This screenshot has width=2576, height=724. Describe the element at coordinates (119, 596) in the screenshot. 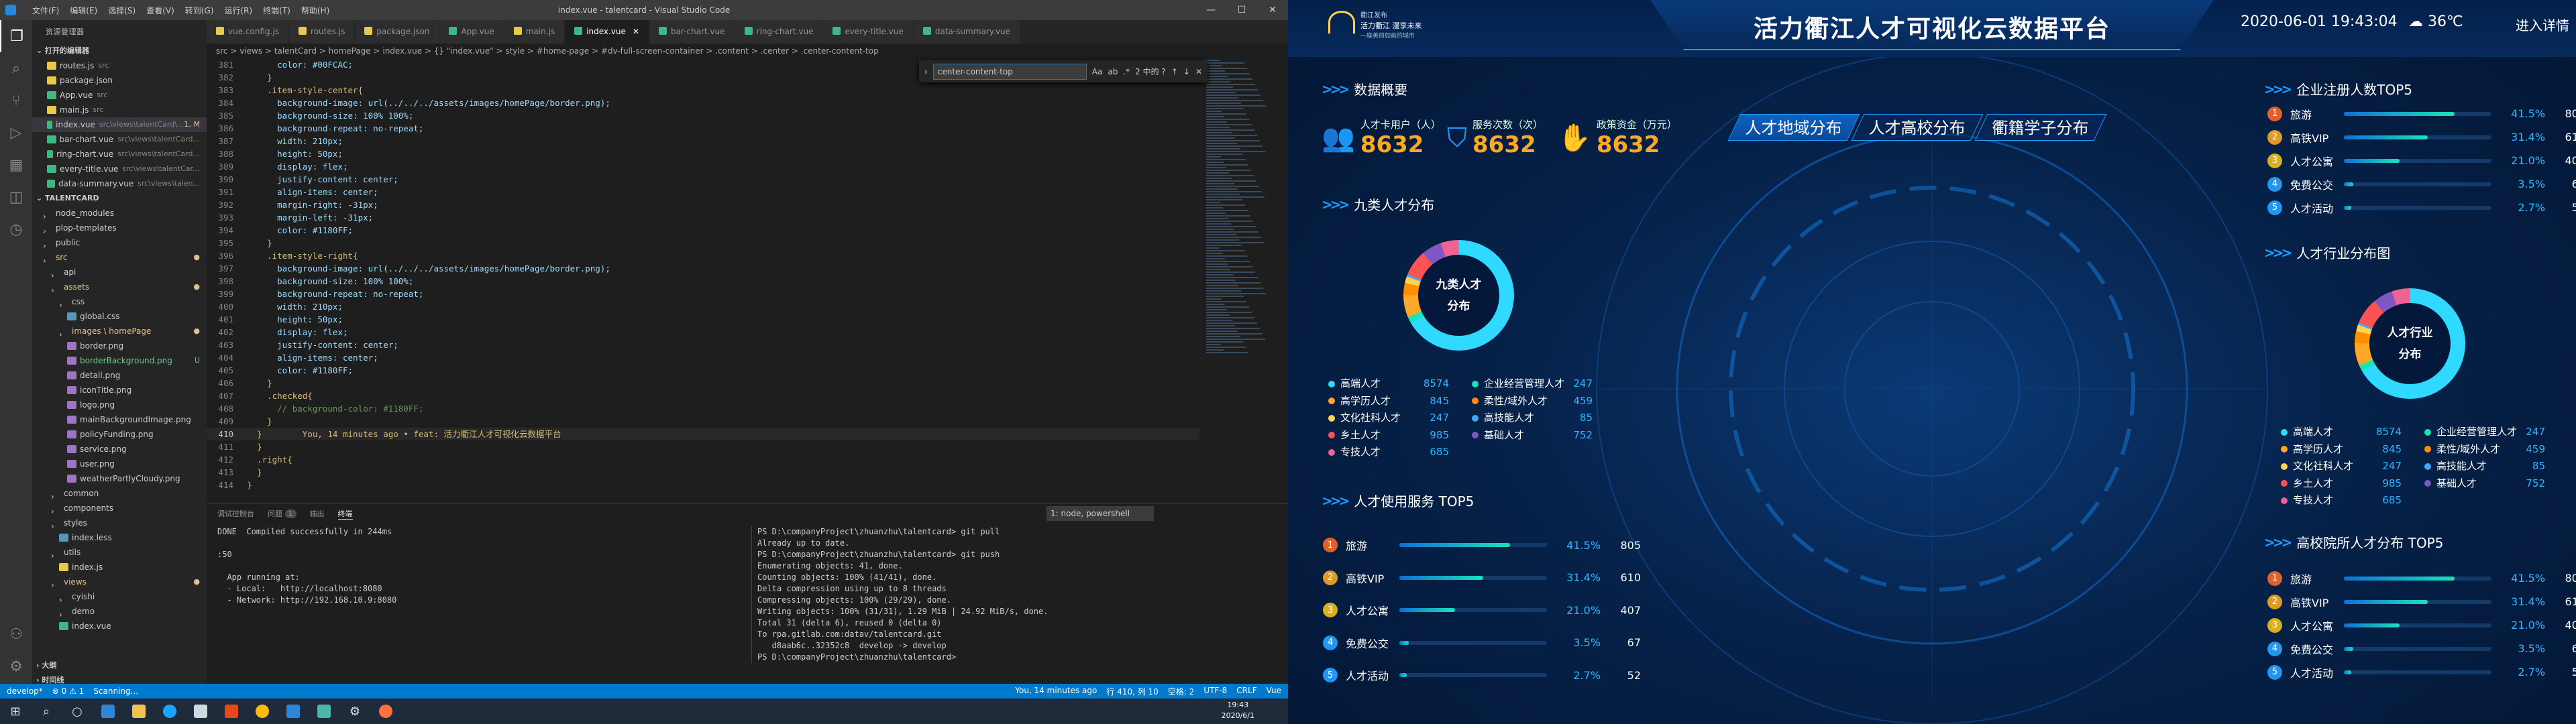

I see `tree-item: › cyishi` at that location.